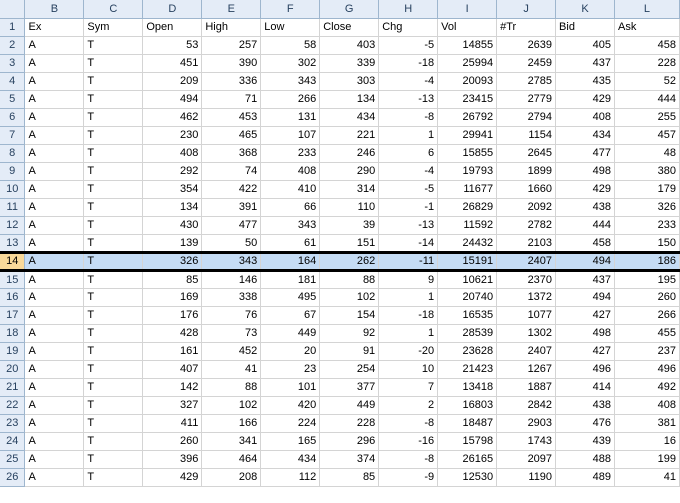 Image resolution: width=680 pixels, height=503 pixels. I want to click on cell-close: 228, so click(349, 423).